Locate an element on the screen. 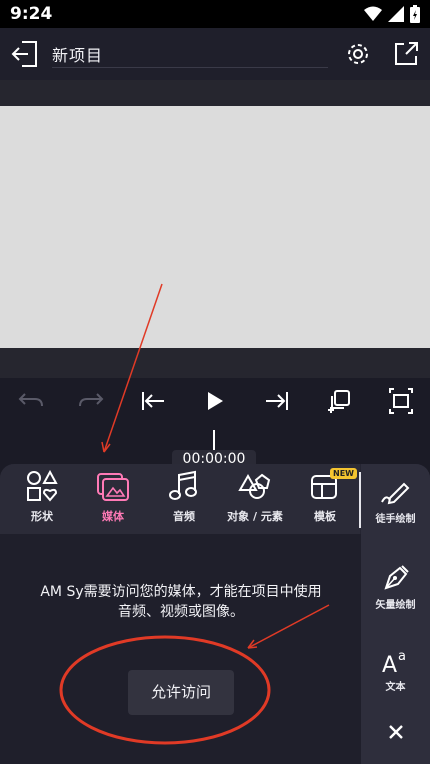  vector-pen-icon is located at coordinates (396, 577).